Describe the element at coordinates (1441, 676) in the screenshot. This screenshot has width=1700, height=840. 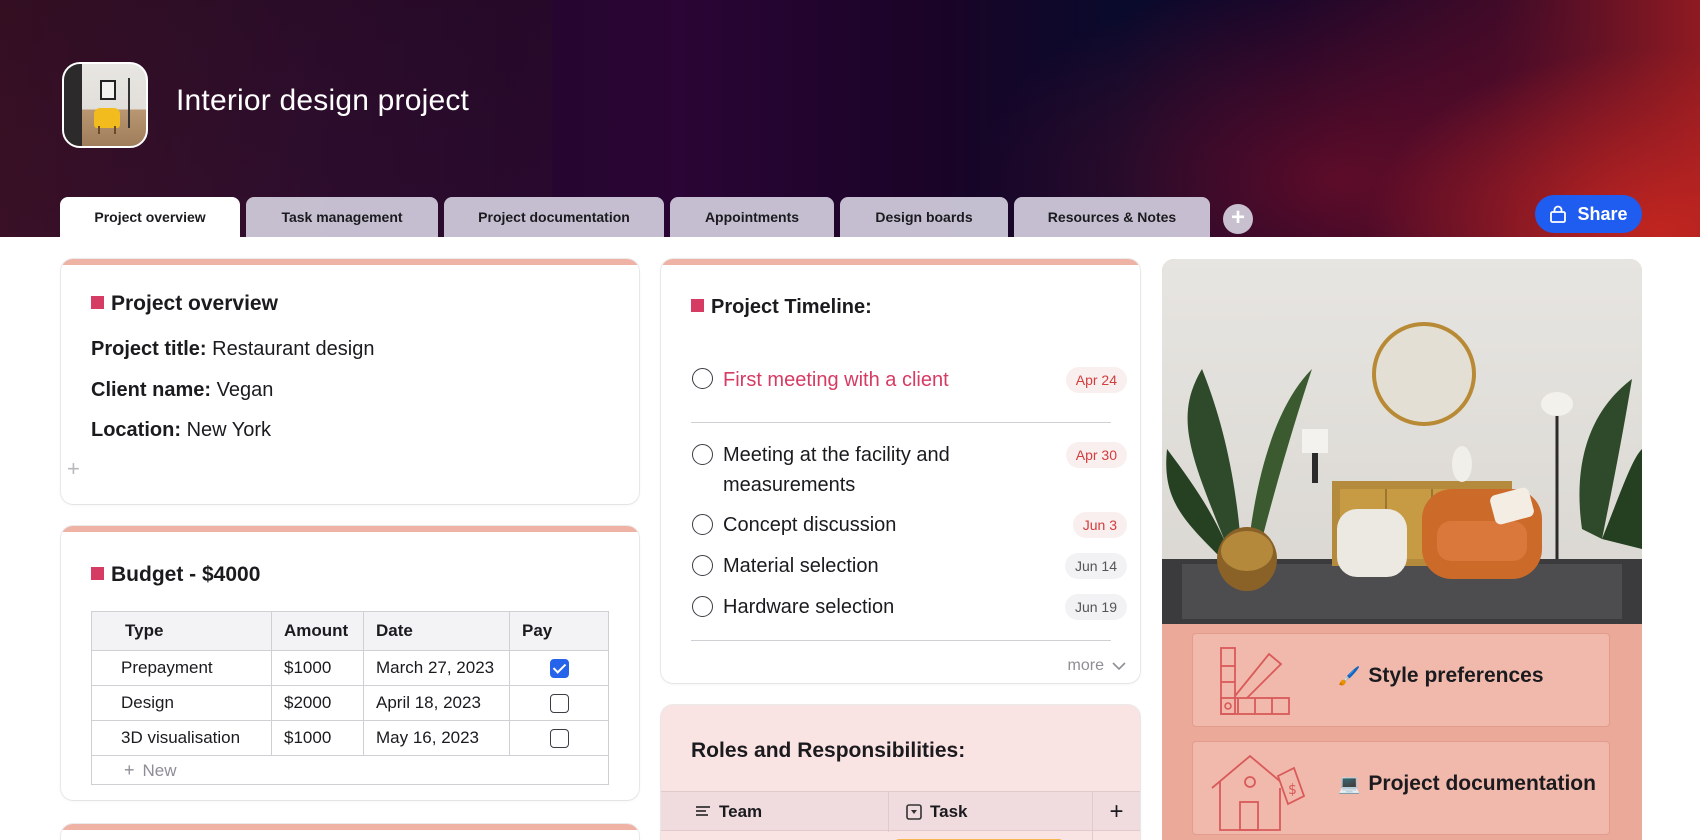
I see `tile-label: 🖌️ Style preferences` at that location.